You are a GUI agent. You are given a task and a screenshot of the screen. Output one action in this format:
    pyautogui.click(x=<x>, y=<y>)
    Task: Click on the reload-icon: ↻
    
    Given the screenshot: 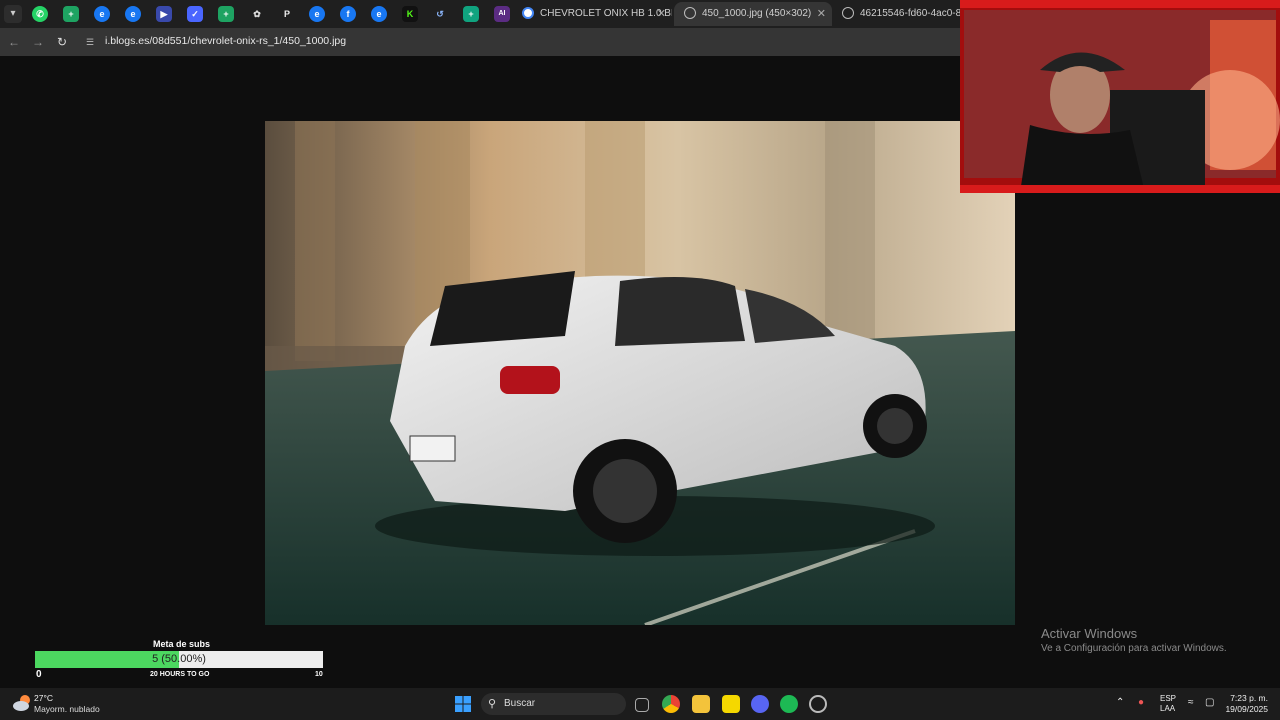 What is the action you would take?
    pyautogui.click(x=62, y=42)
    